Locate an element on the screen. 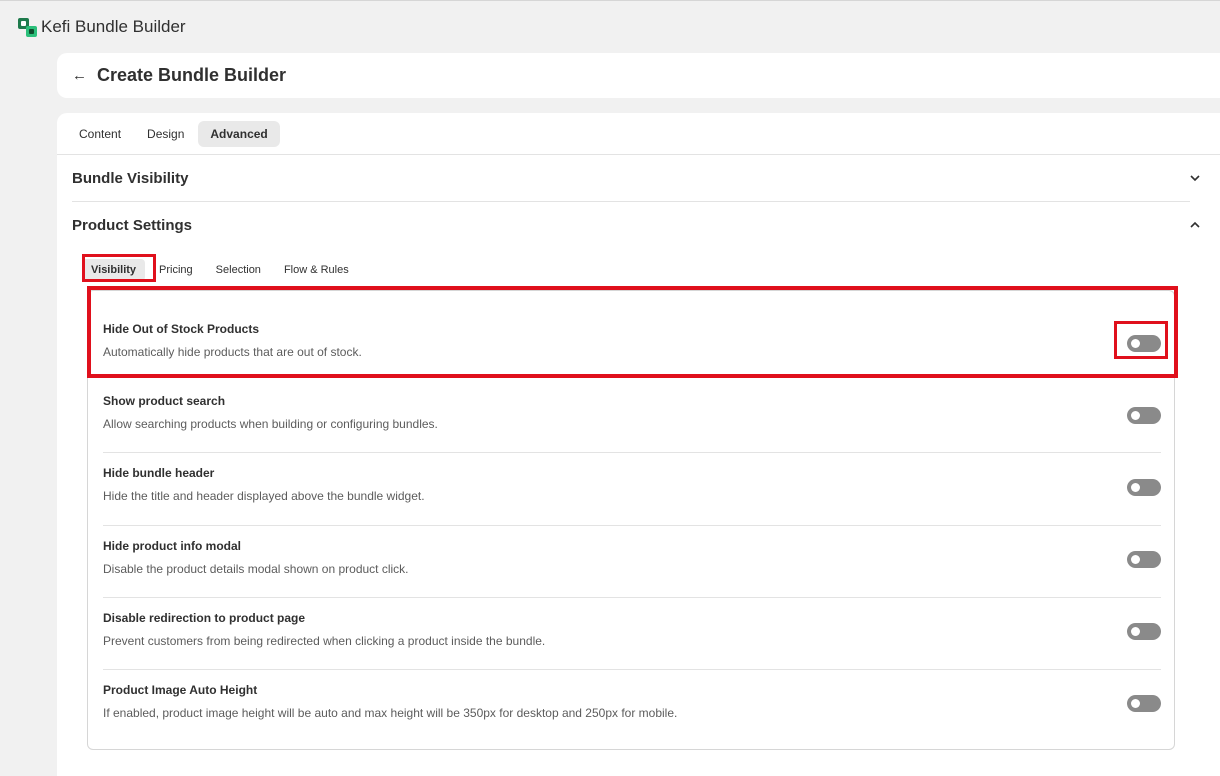 This screenshot has height=776, width=1220. app-logo-icon is located at coordinates (27, 27).